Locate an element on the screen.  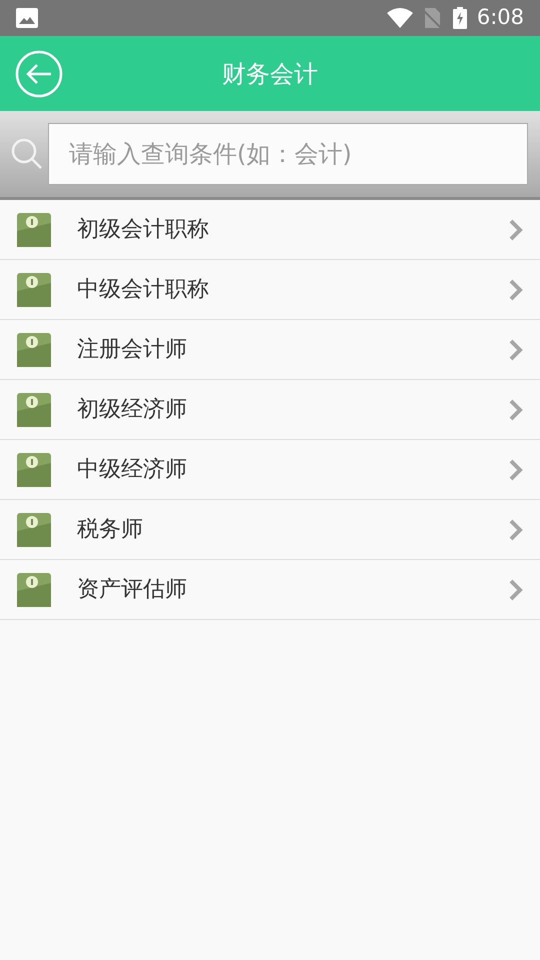
item-label: 中级会计职称 is located at coordinates (143, 290).